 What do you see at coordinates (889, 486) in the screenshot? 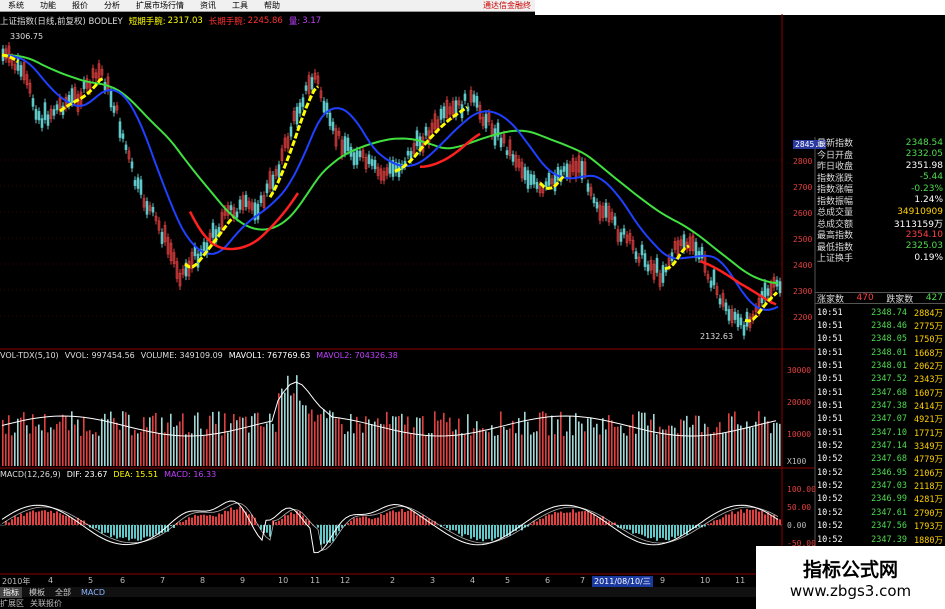
I see `tick-price: 2347.03` at bounding box center [889, 486].